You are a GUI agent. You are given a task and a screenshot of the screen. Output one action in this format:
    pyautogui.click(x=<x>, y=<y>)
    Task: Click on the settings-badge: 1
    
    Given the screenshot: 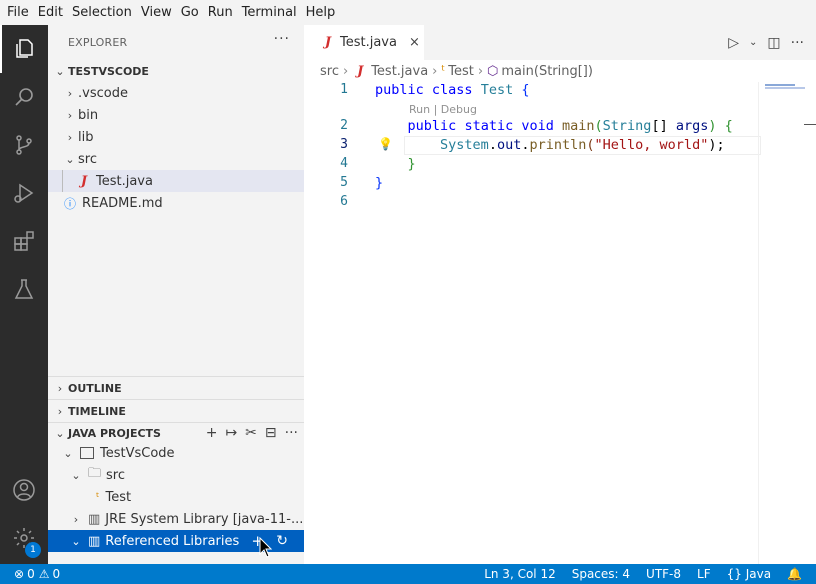 What is the action you would take?
    pyautogui.click(x=33, y=550)
    